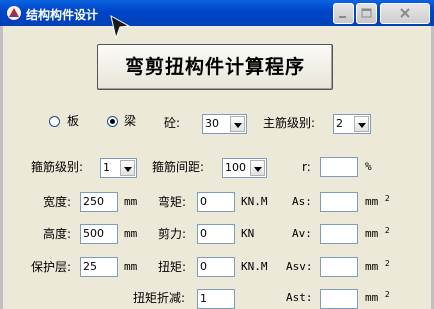  I want to click on moment-input: 0, so click(216, 202).